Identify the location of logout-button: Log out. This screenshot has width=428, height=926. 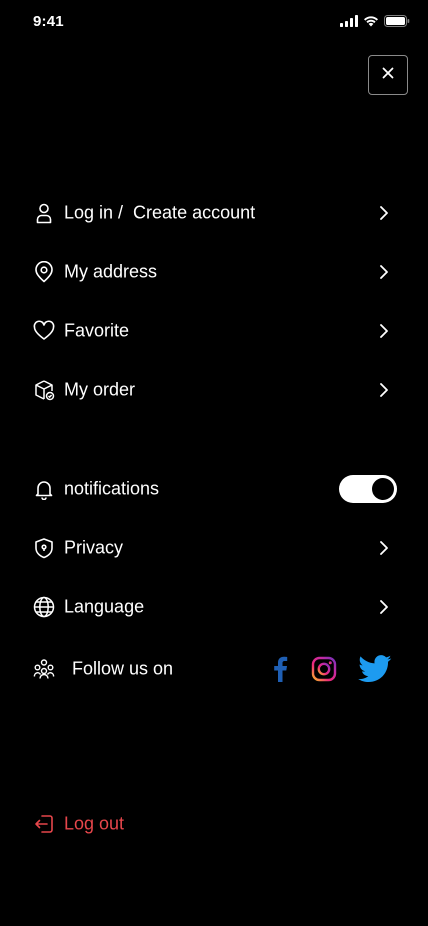
(214, 824).